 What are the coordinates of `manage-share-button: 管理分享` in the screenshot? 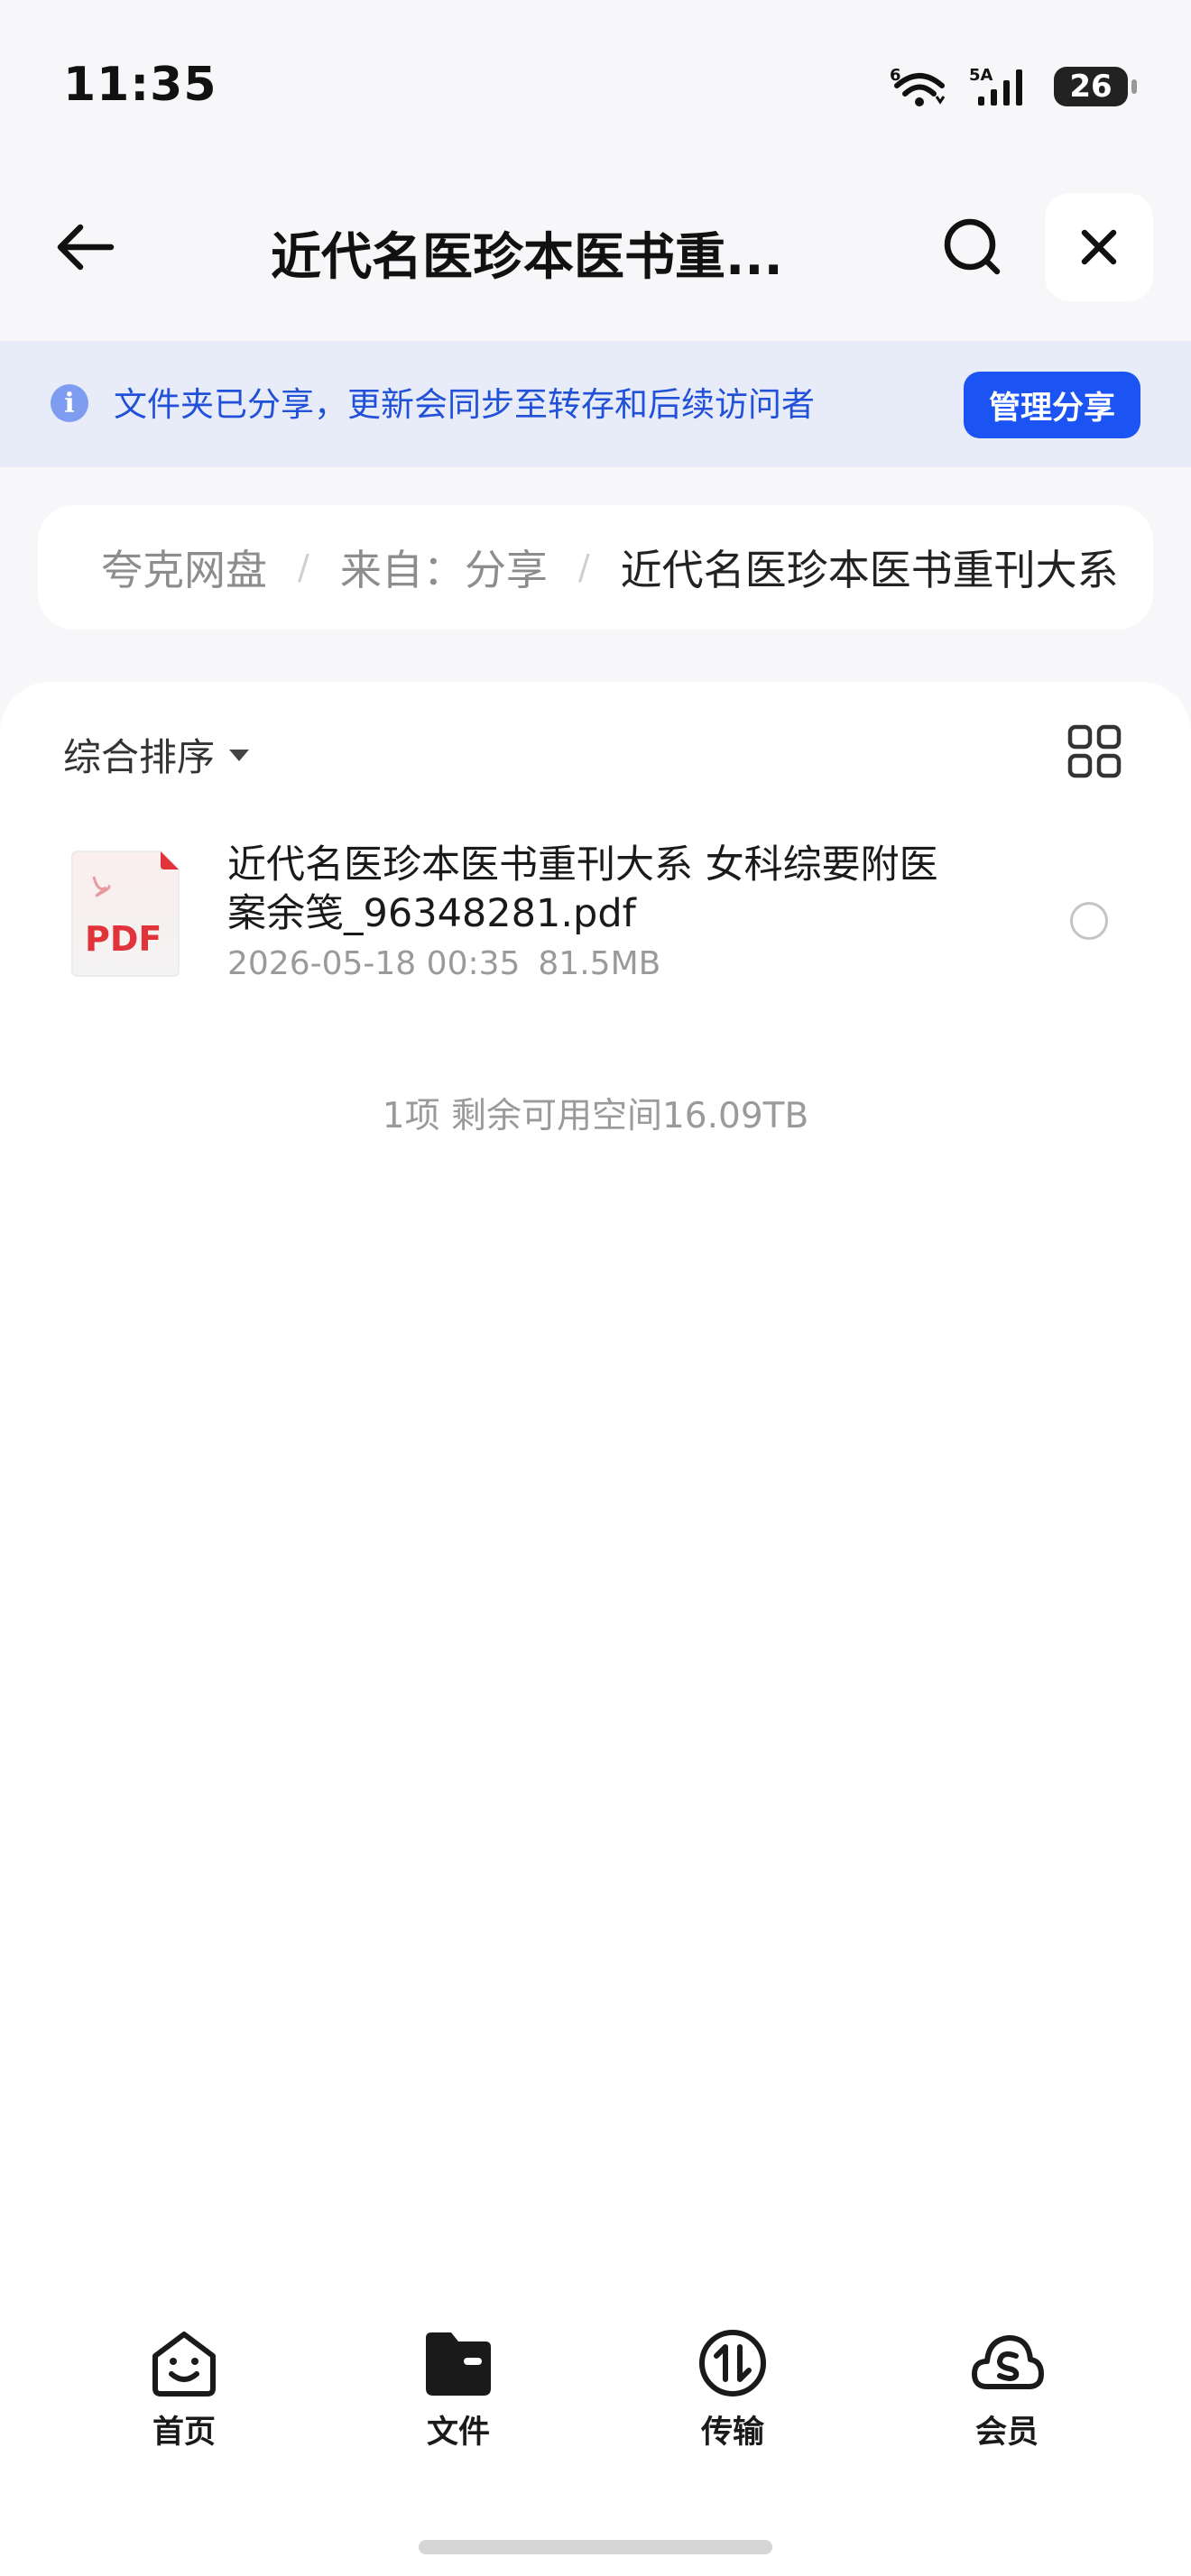 It's located at (1052, 405).